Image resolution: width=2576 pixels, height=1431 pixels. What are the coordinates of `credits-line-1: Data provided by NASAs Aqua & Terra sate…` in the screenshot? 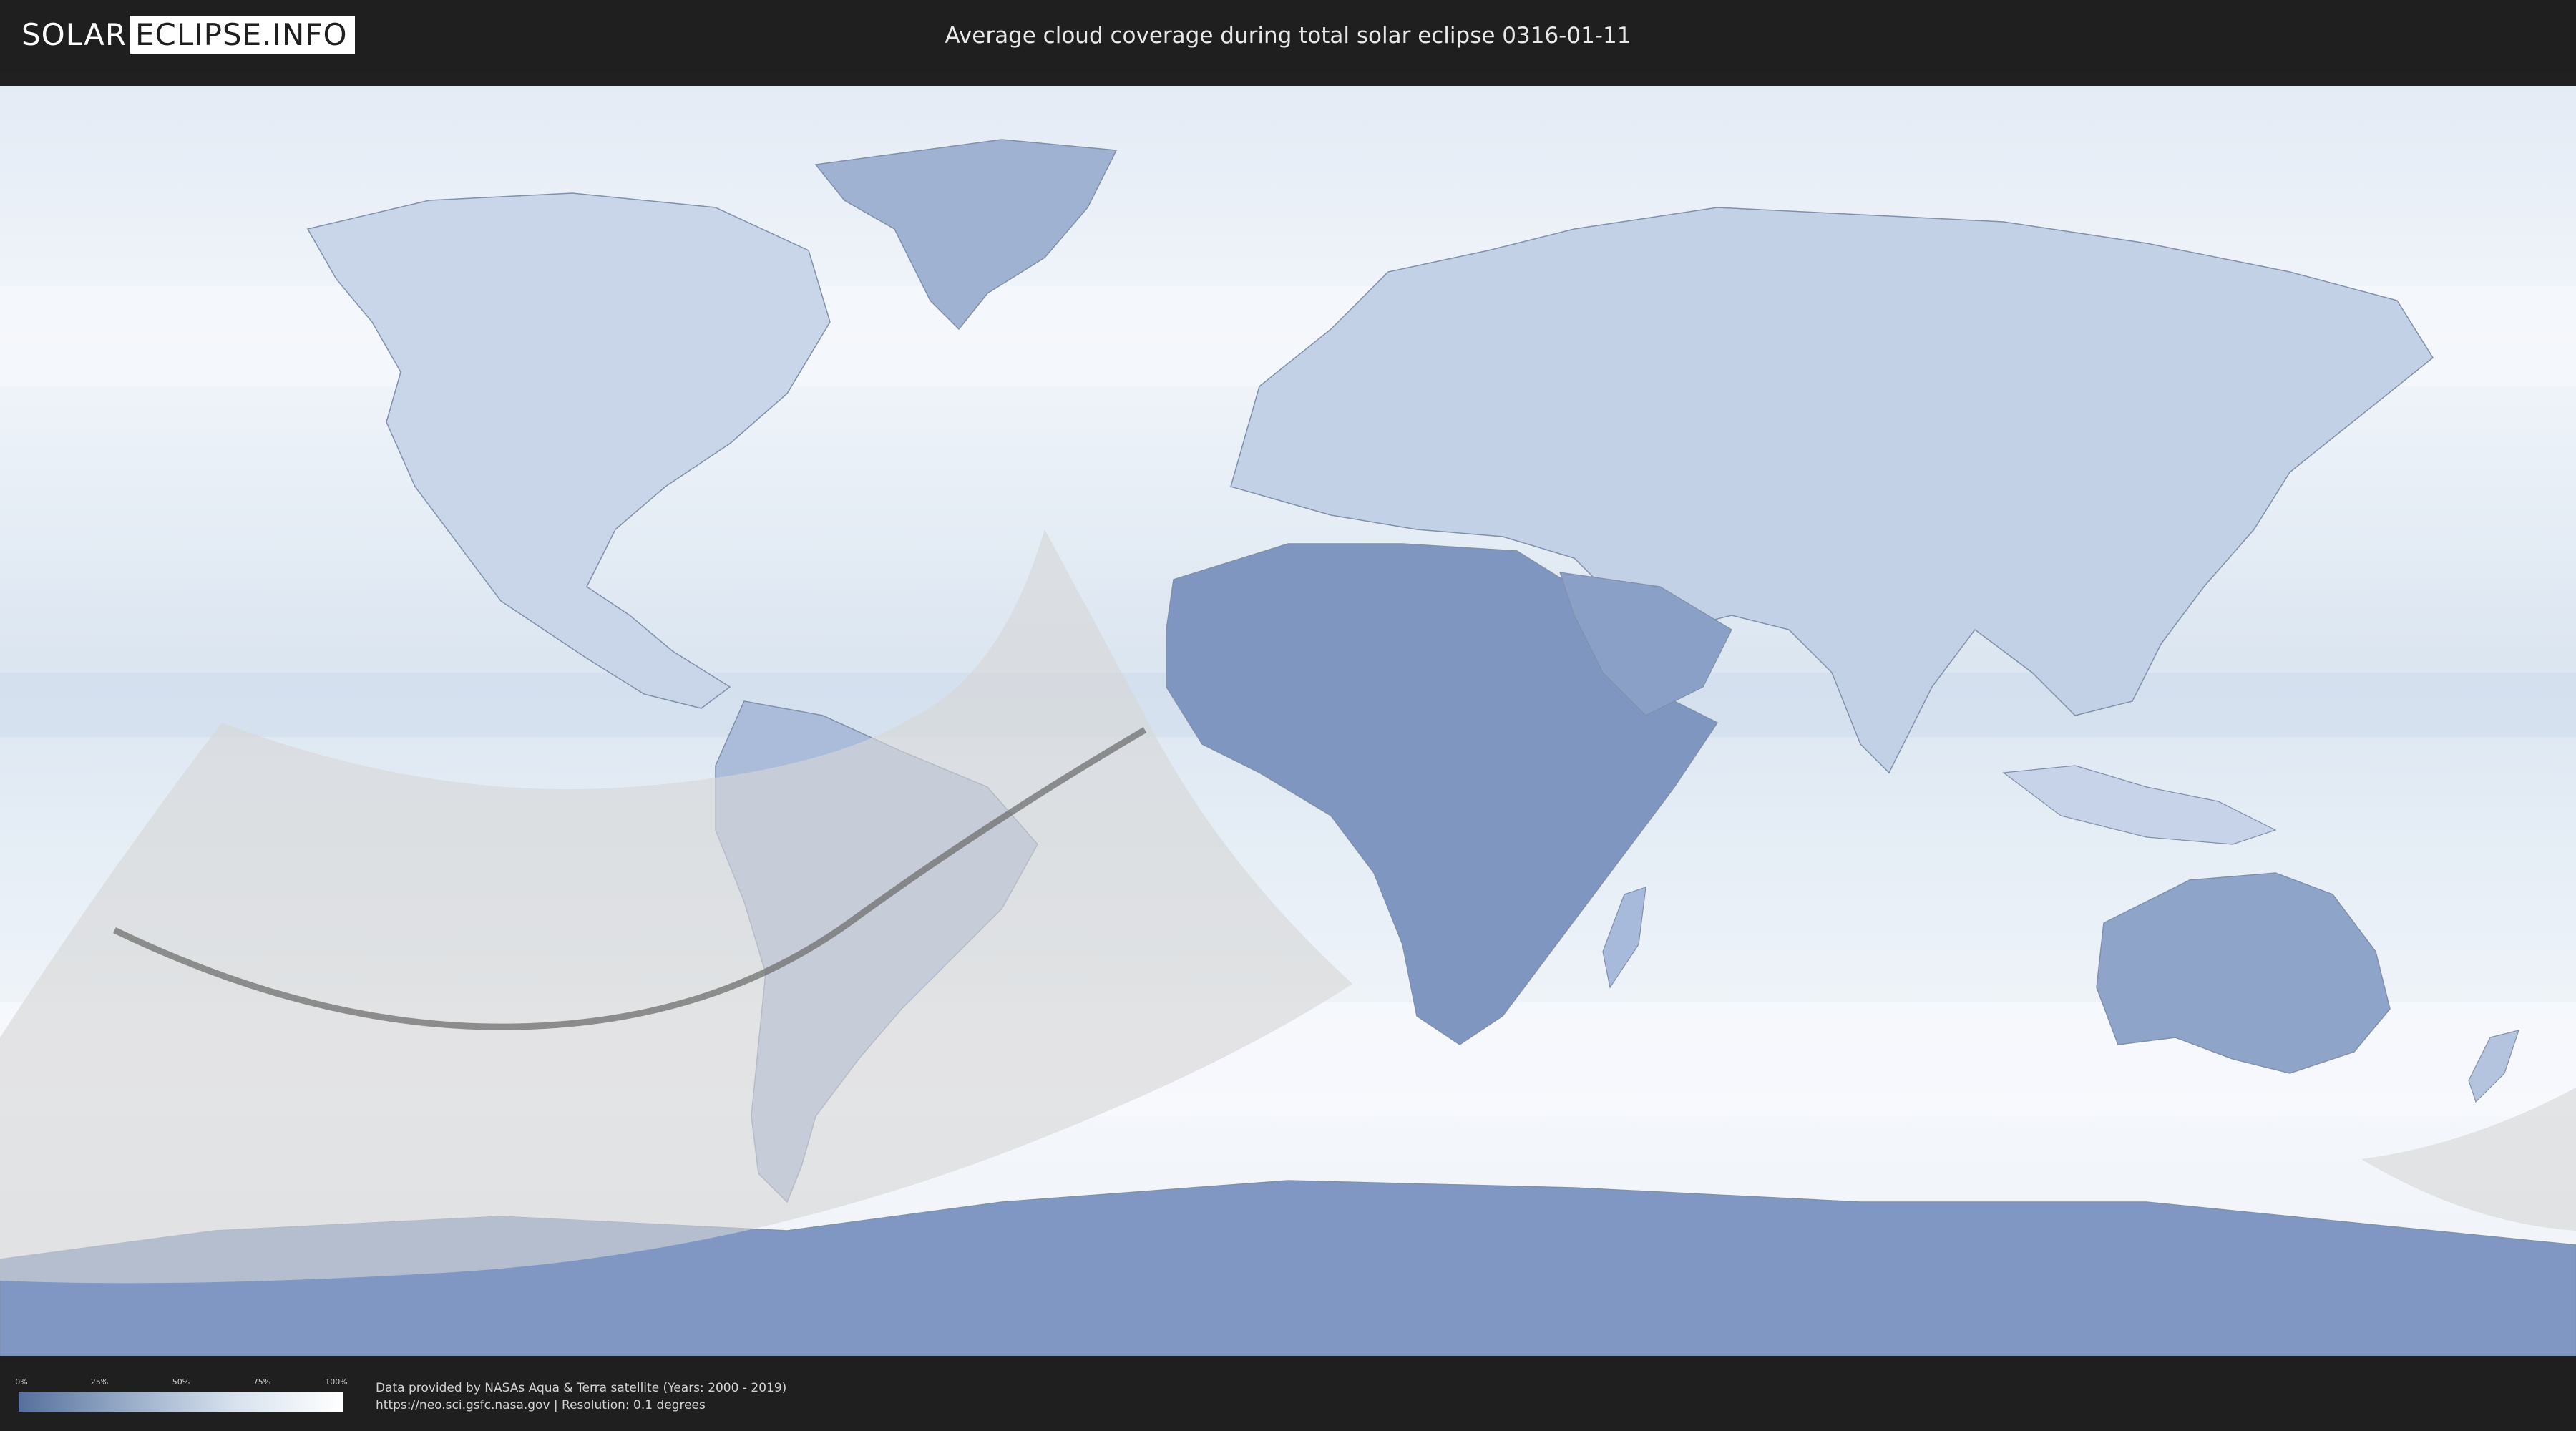 It's located at (581, 1388).